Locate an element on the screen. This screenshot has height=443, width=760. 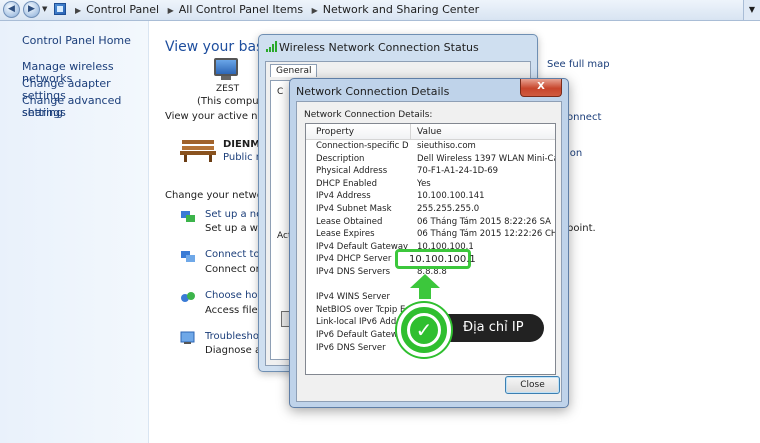
checkmark-icon: ✓ is located at coordinates (424, 330).